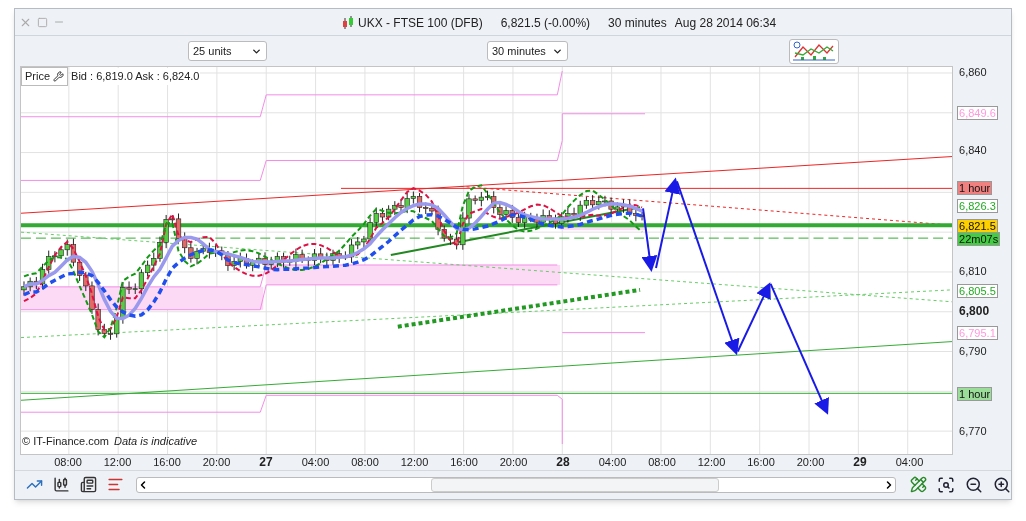 This screenshot has height=521, width=1026. Describe the element at coordinates (977, 226) in the screenshot. I see `price-marker: 6,821.5` at that location.